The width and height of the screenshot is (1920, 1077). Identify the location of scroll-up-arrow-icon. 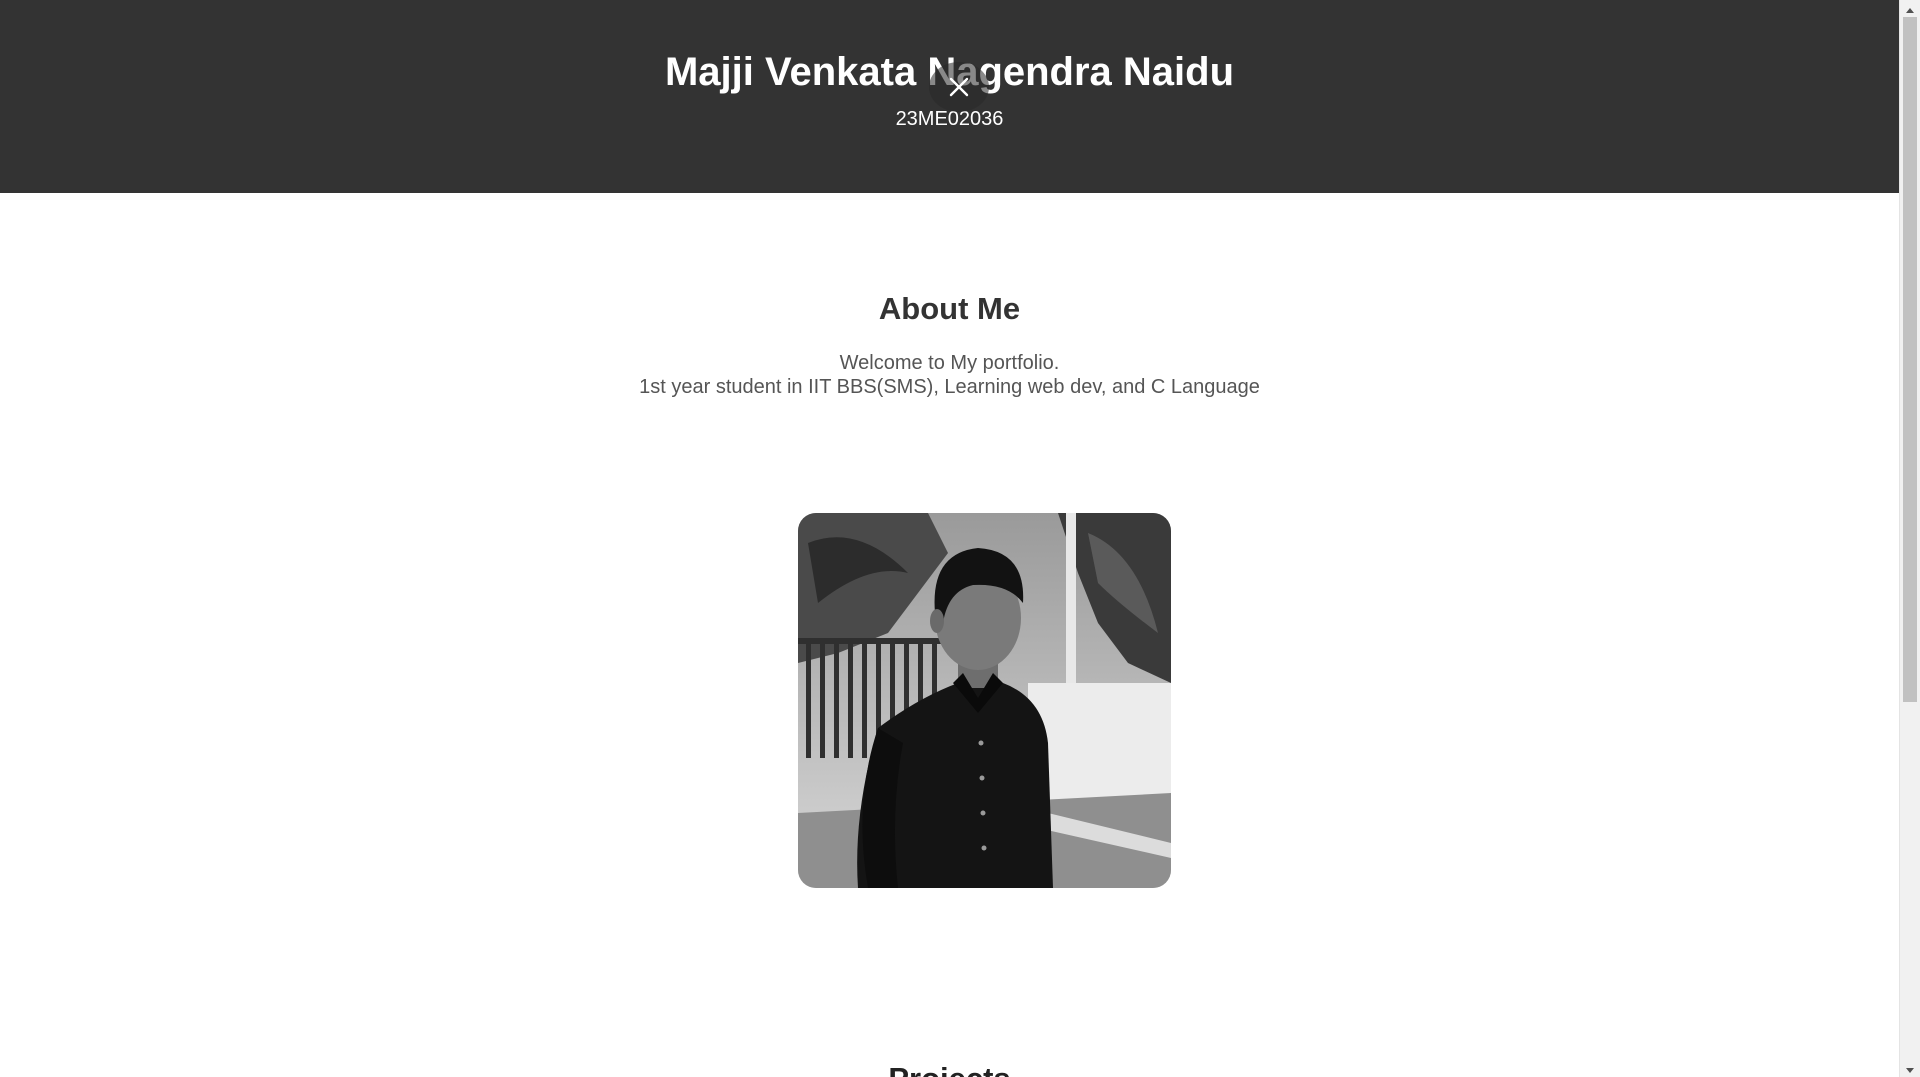
(1910, 9).